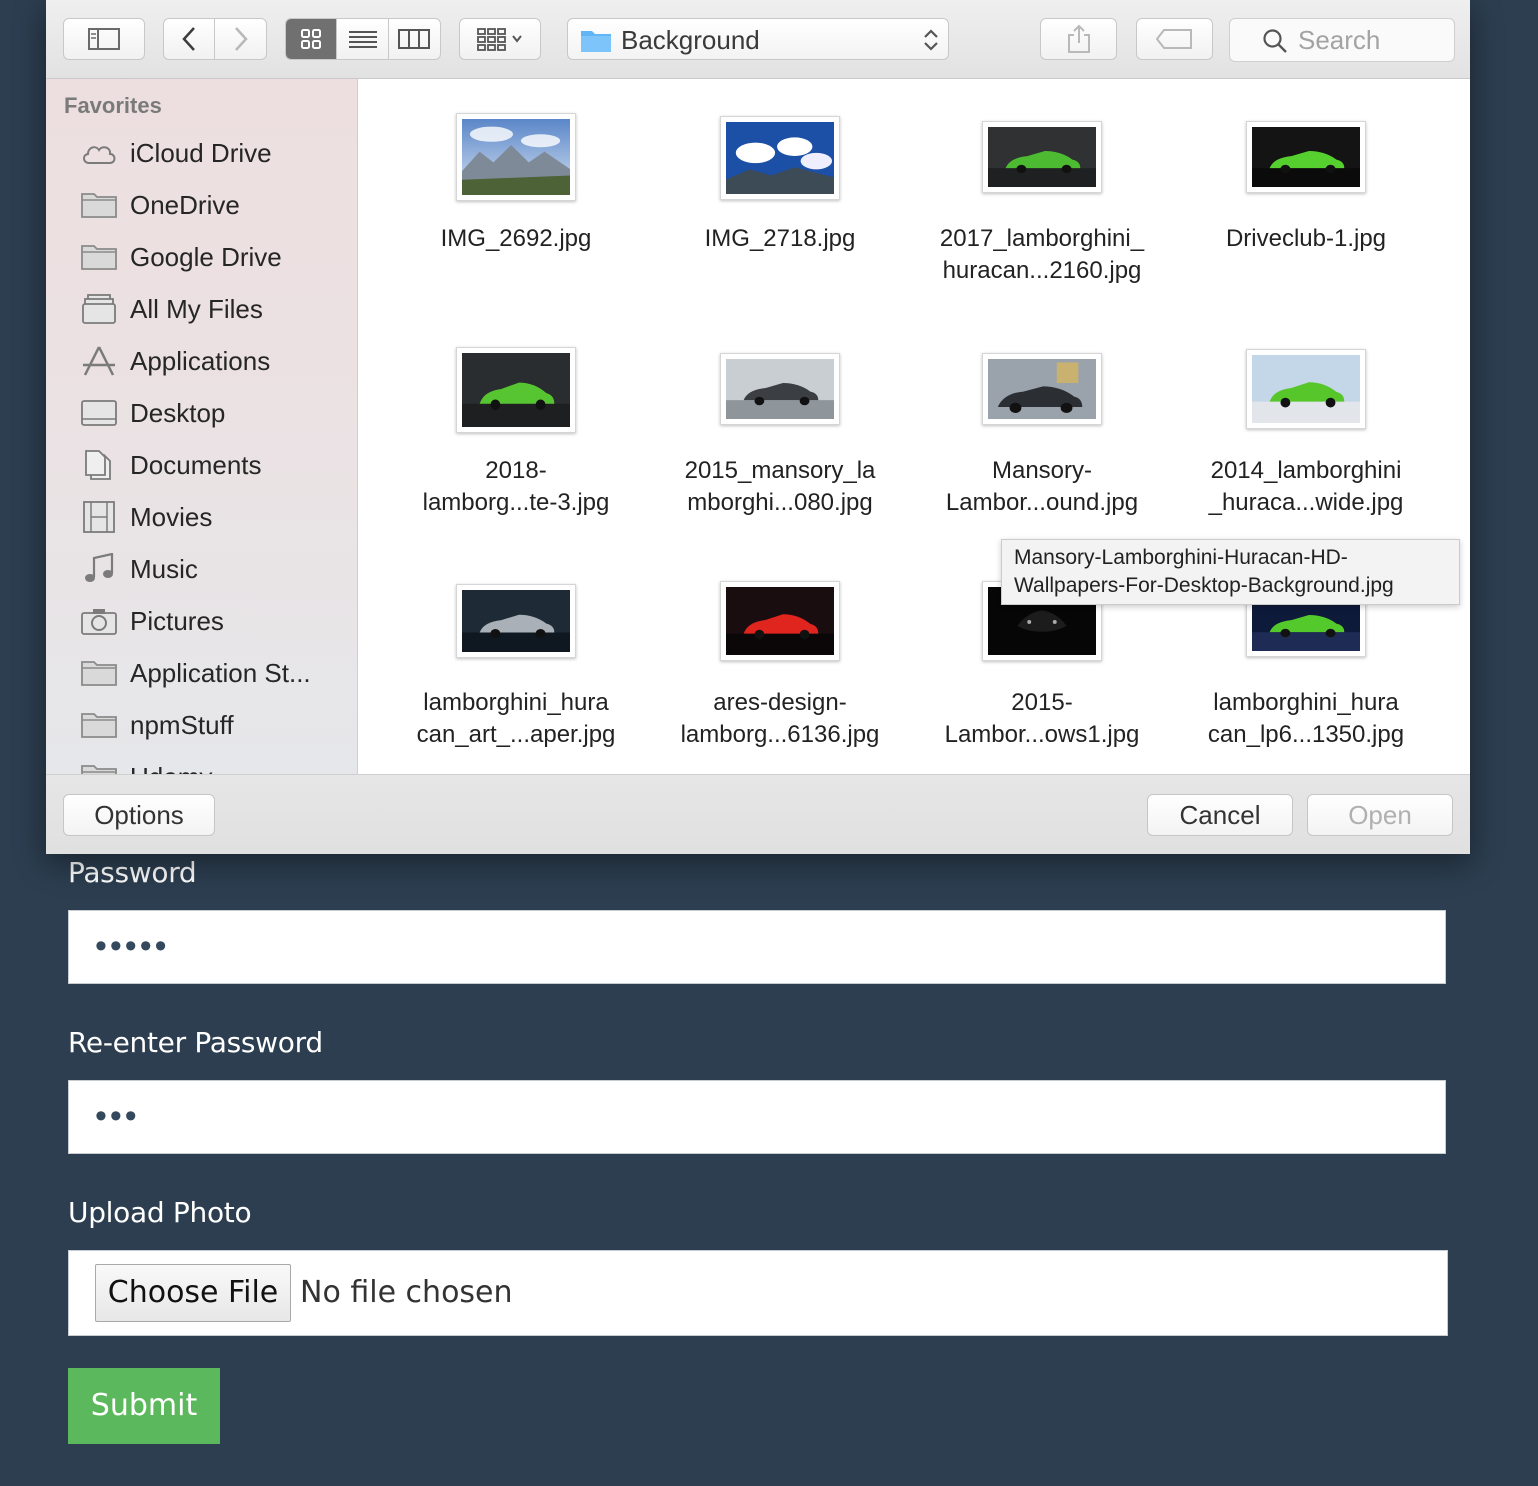 This screenshot has width=1538, height=1486. What do you see at coordinates (1306, 449) in the screenshot?
I see `file-item: 2014_lamborghini _huraca...wide.jpg` at bounding box center [1306, 449].